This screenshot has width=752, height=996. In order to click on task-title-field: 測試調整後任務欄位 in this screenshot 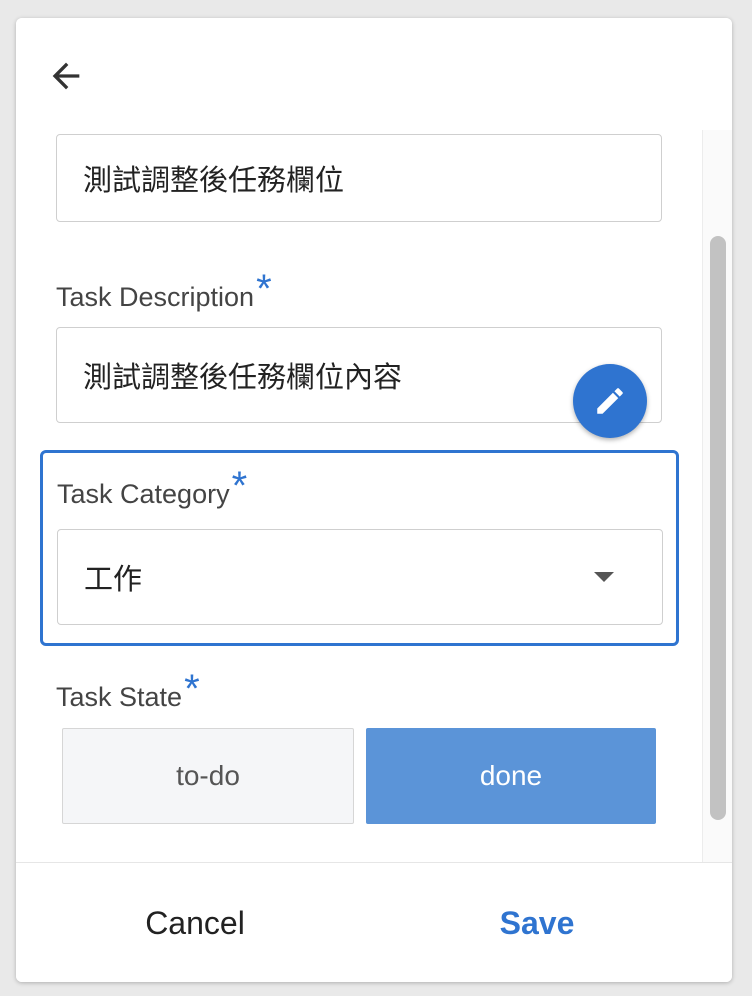, I will do `click(359, 178)`.